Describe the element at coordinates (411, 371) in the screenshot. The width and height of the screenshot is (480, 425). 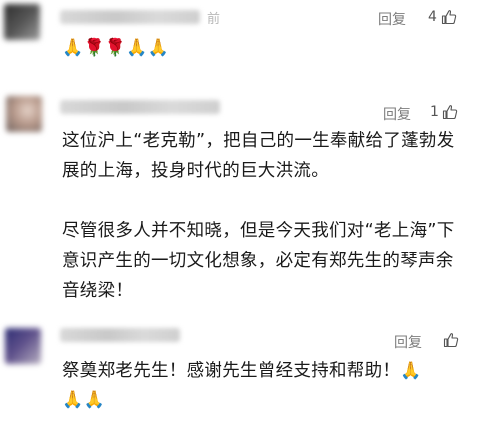
I see `pray-emoji: 🙏` at that location.